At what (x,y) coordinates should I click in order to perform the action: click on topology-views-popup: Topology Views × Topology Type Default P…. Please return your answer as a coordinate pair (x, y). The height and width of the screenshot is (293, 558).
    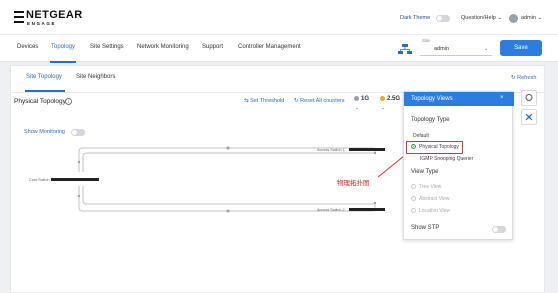
    Looking at the image, I should click on (458, 165).